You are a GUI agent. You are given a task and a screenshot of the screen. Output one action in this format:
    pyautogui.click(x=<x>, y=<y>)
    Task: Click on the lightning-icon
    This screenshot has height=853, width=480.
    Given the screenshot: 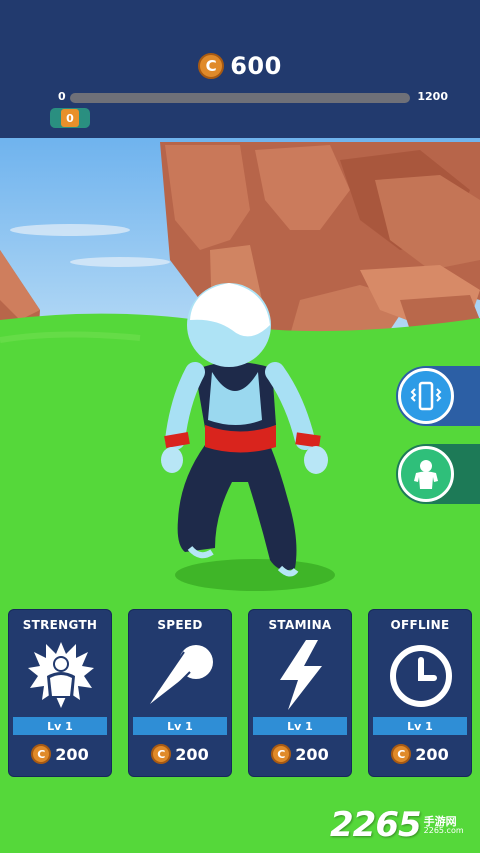 What is the action you would take?
    pyautogui.click(x=301, y=675)
    